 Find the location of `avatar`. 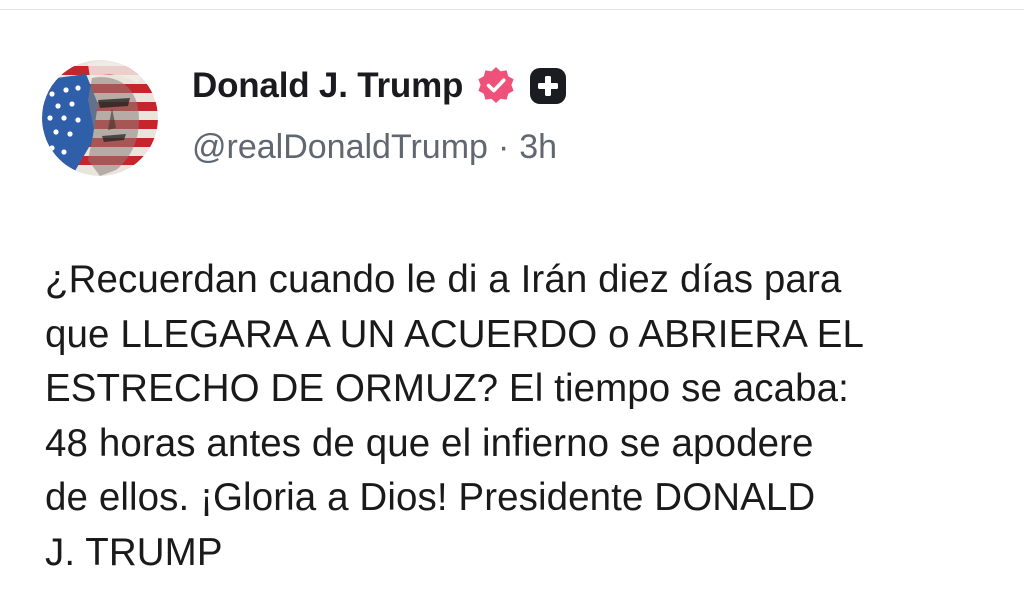

avatar is located at coordinates (100, 118).